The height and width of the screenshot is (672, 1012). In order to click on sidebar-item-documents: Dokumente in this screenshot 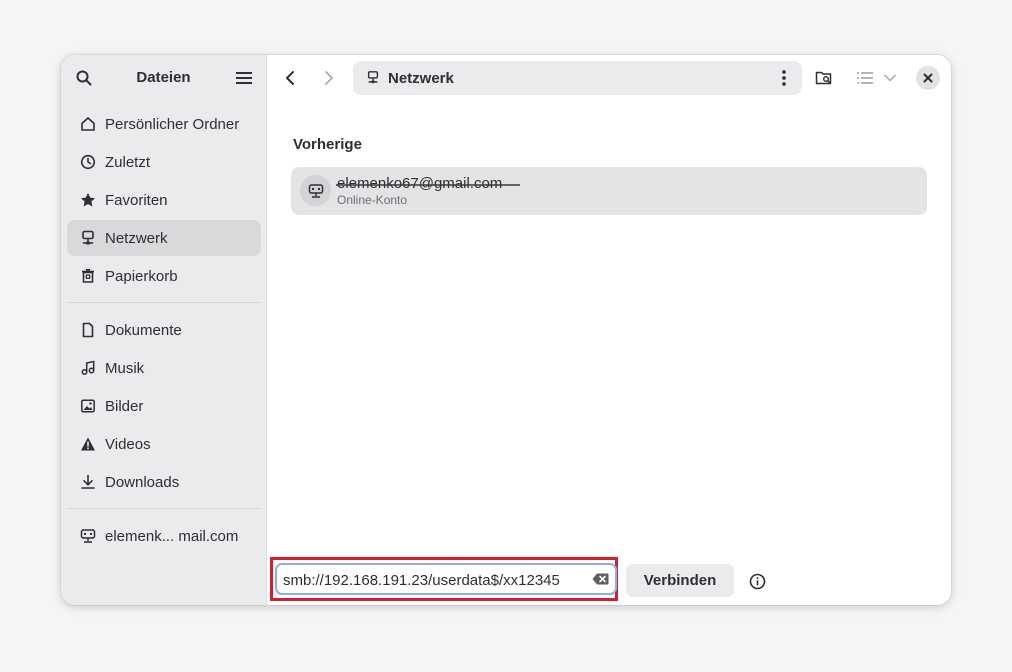, I will do `click(164, 330)`.